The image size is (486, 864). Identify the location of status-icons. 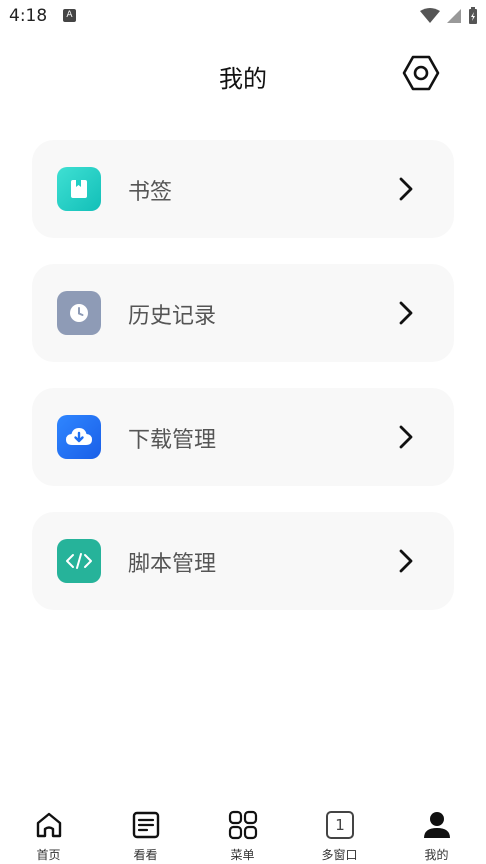
(449, 16).